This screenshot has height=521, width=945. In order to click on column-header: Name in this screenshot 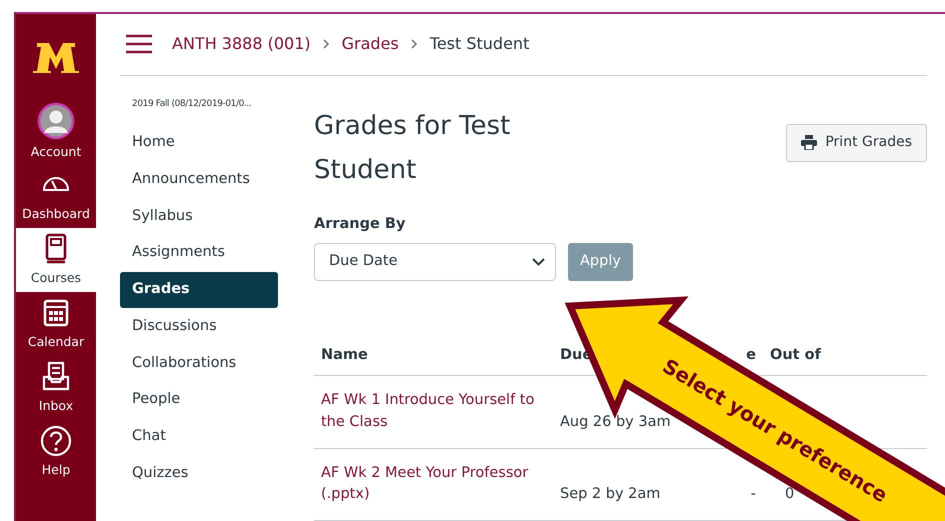, I will do `click(433, 356)`.